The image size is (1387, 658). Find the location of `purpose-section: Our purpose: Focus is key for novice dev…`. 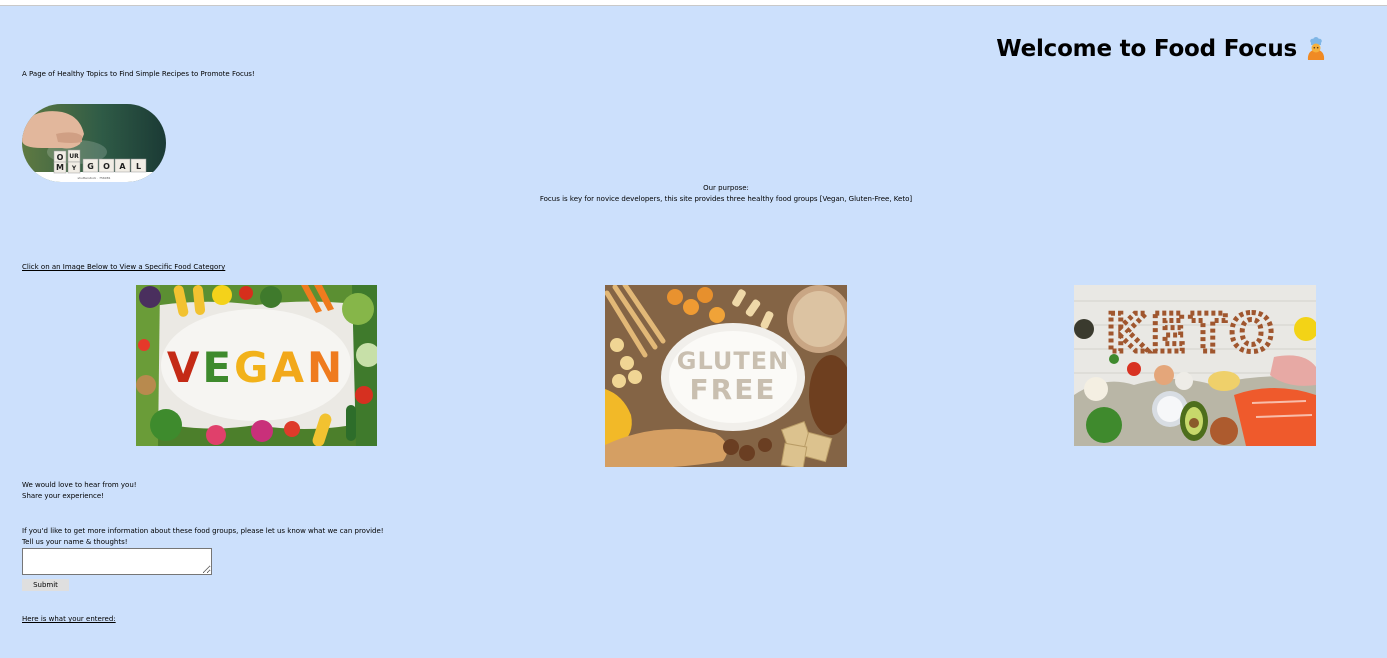

purpose-section: Our purpose: Focus is key for novice dev… is located at coordinates (693, 194).